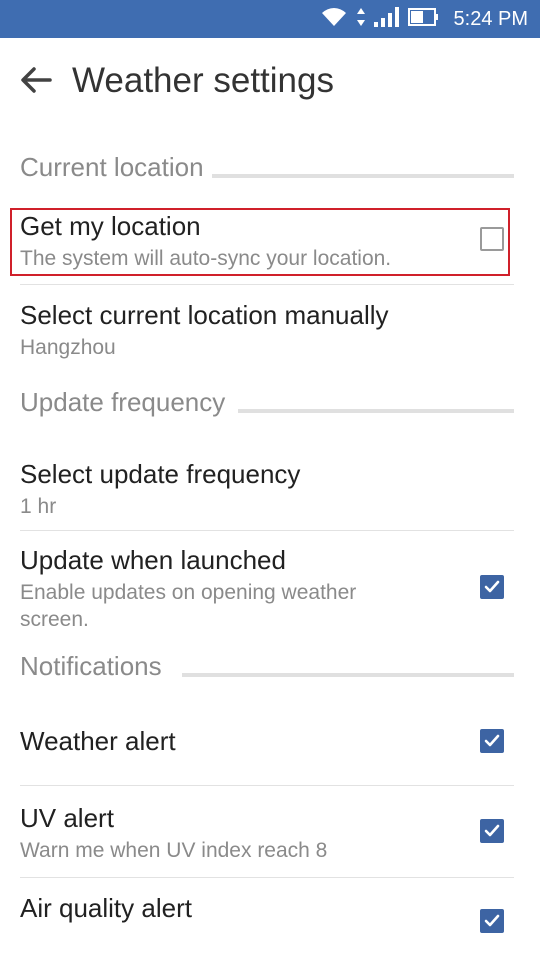  What do you see at coordinates (270, 167) in the screenshot?
I see `section-header-current-location: Current location` at bounding box center [270, 167].